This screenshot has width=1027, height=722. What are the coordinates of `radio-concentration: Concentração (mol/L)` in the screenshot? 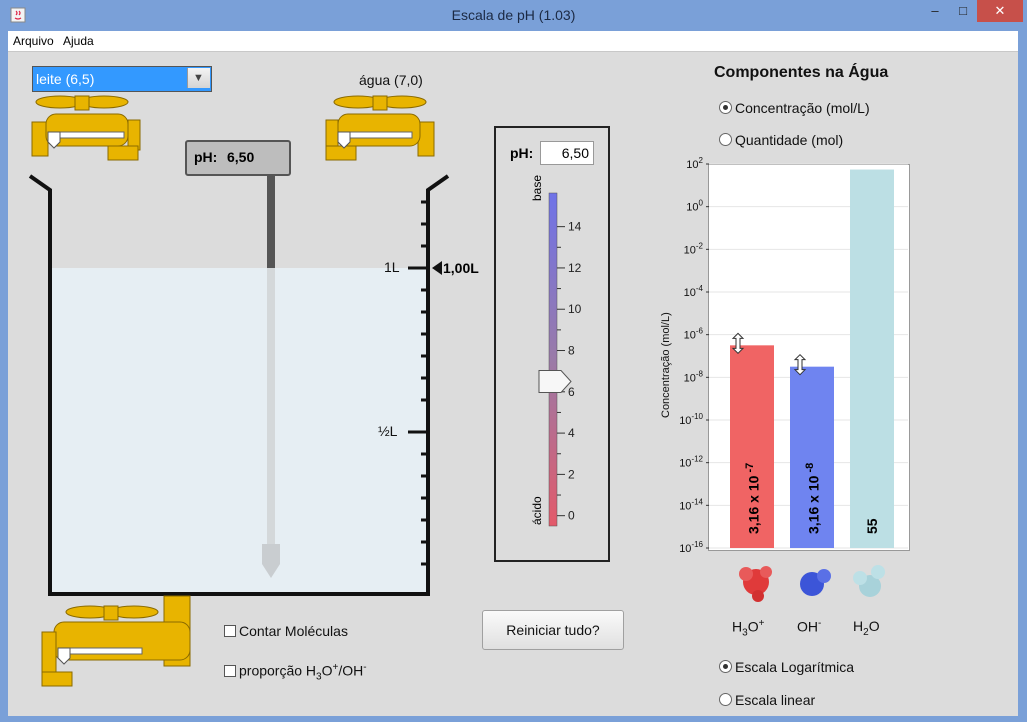 It's located at (794, 108).